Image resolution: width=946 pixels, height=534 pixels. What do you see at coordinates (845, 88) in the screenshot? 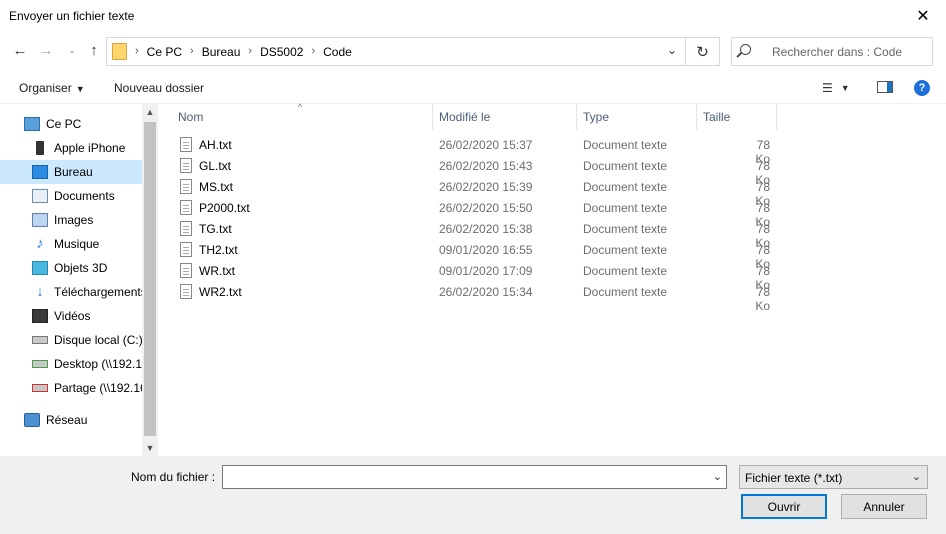
I see `chevron-down-icon: ▼` at bounding box center [845, 88].